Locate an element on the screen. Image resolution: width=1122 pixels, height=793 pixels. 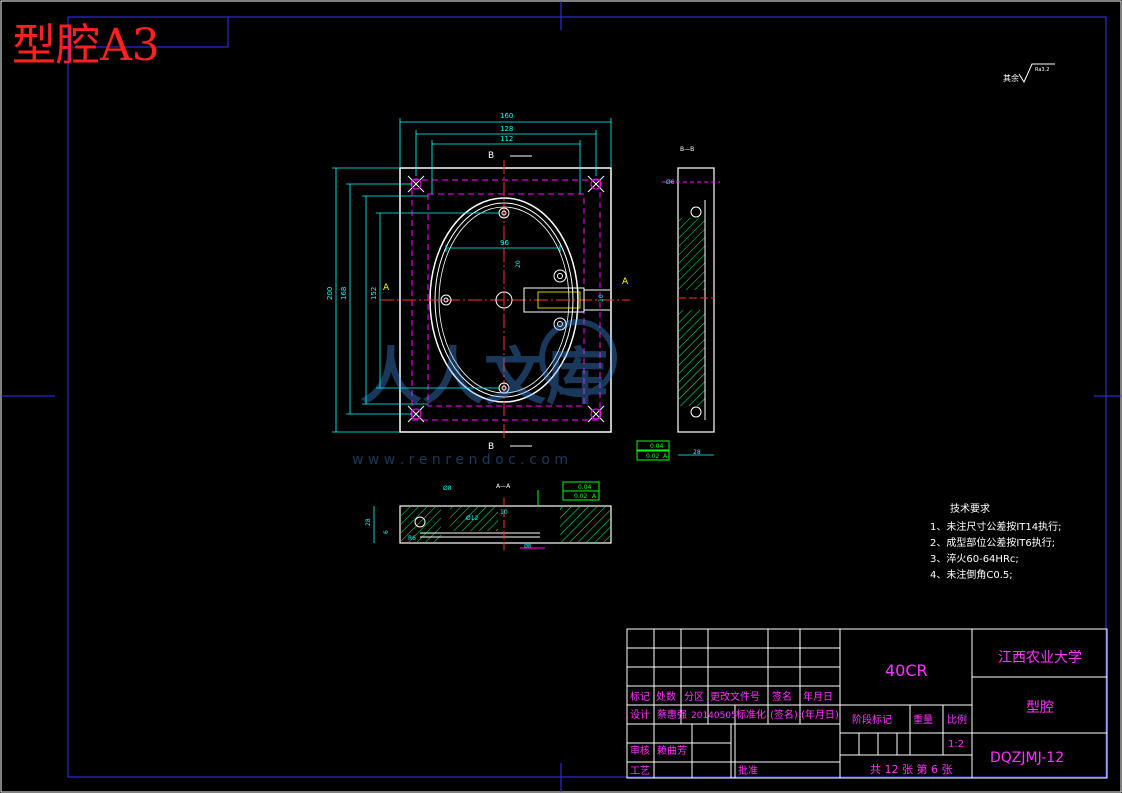
section-a-left: A is located at coordinates (386, 288).